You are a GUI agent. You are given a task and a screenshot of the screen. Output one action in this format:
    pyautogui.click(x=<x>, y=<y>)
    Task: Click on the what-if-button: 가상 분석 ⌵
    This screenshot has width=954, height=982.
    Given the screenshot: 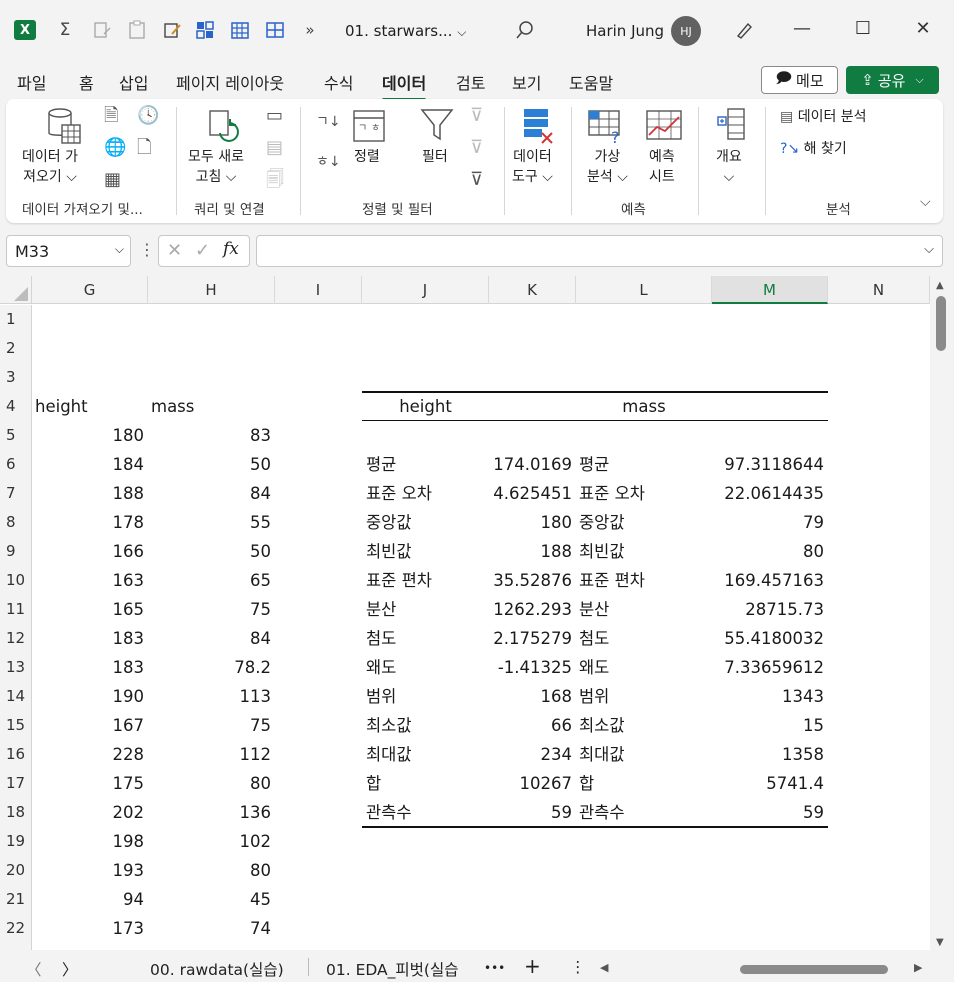 What is the action you would take?
    pyautogui.click(x=607, y=167)
    